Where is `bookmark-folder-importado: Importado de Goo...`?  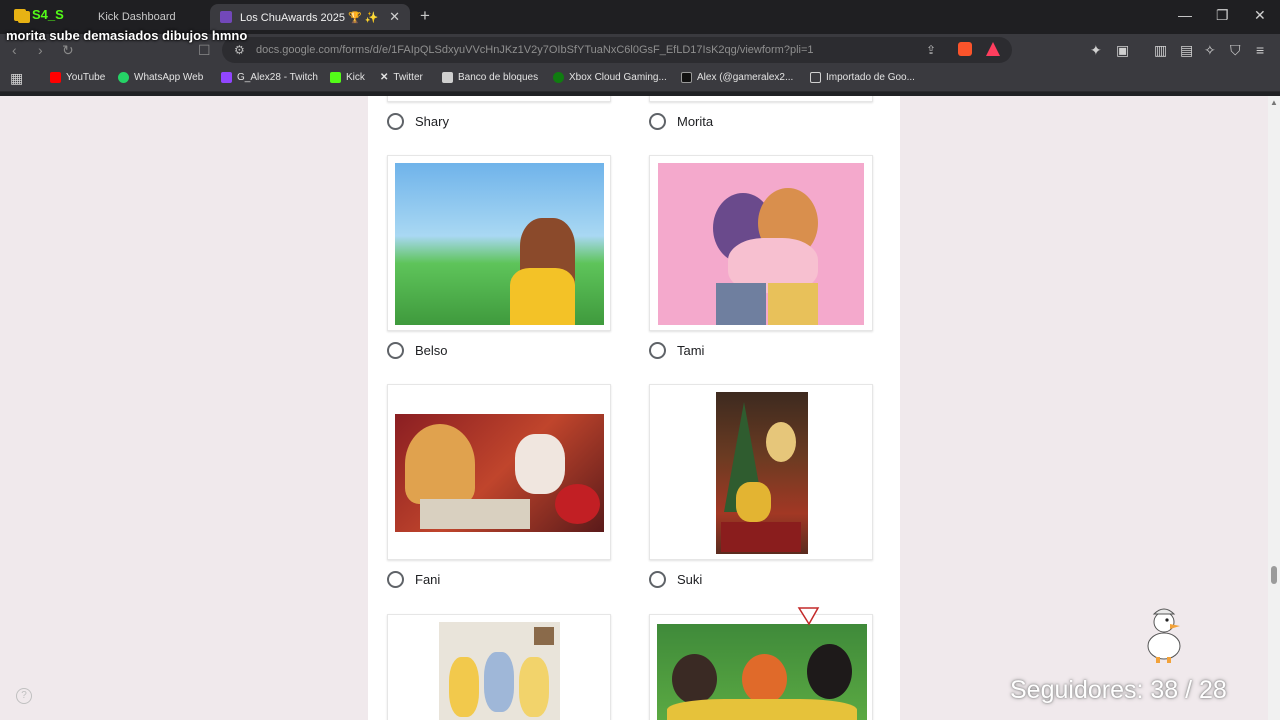 bookmark-folder-importado: Importado de Goo... is located at coordinates (862, 77).